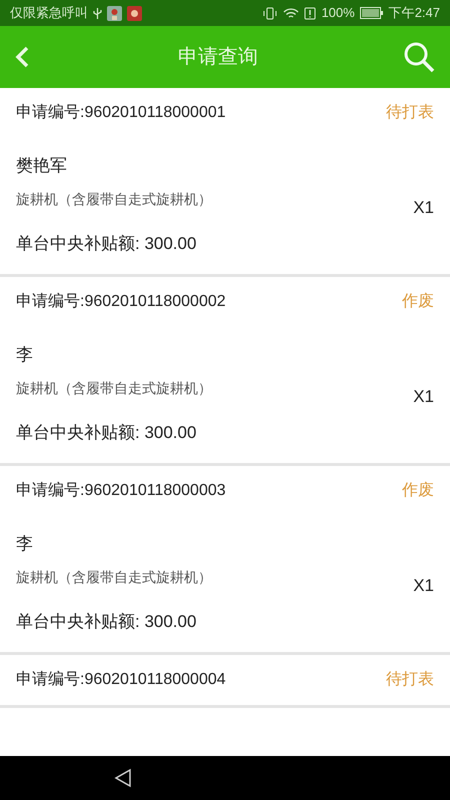  Describe the element at coordinates (121, 302) in the screenshot. I see `application-number: 申请编号:9602010118000002` at that location.